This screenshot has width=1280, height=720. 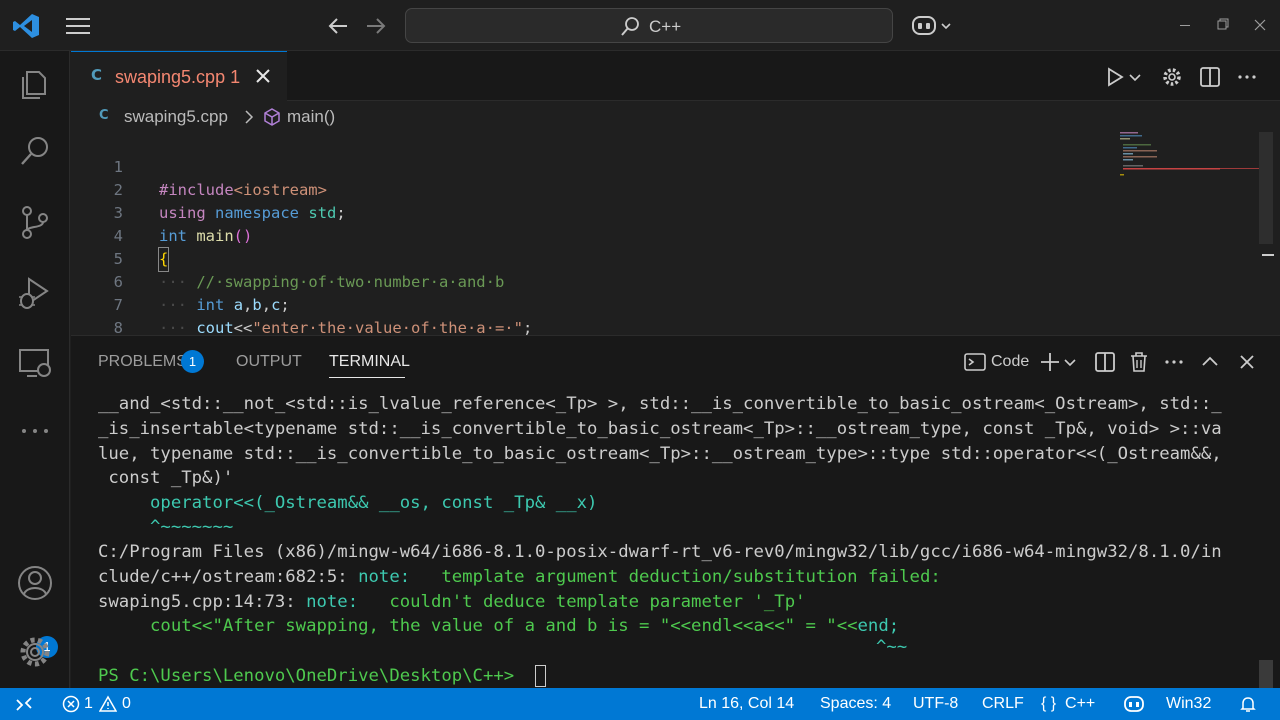 What do you see at coordinates (26, 26) in the screenshot?
I see `vscode-logo-icon` at bounding box center [26, 26].